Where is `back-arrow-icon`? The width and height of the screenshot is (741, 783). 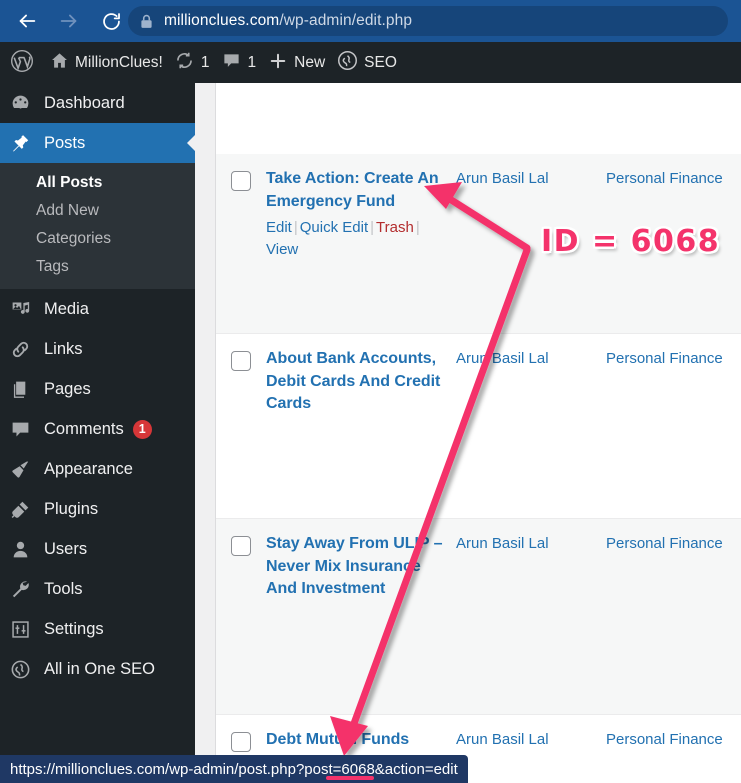
back-arrow-icon is located at coordinates (27, 21).